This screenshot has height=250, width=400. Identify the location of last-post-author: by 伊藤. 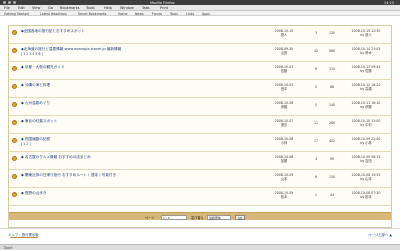
(365, 107).